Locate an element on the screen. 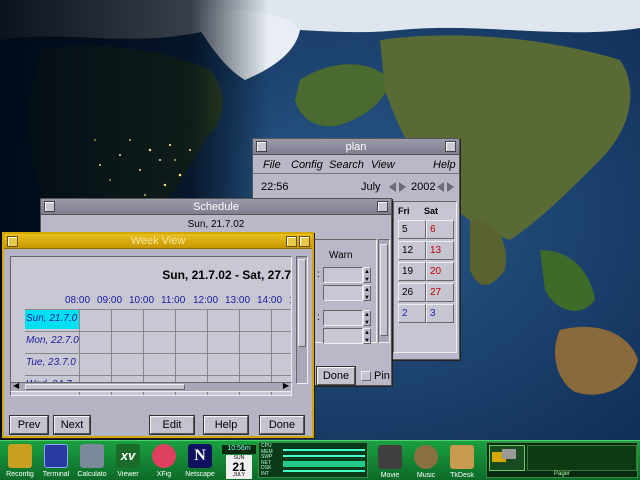 Image resolution: width=640 pixels, height=480 pixels. netscape-launcher: N Netscape is located at coordinates (200, 461).